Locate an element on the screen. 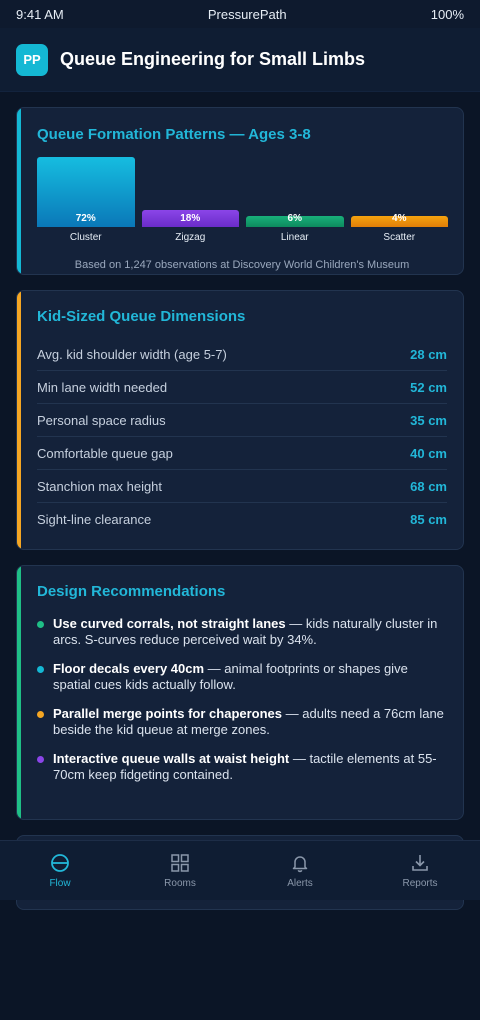  app-header: PP Queue Engineering for Small Limbs is located at coordinates (240, 60).